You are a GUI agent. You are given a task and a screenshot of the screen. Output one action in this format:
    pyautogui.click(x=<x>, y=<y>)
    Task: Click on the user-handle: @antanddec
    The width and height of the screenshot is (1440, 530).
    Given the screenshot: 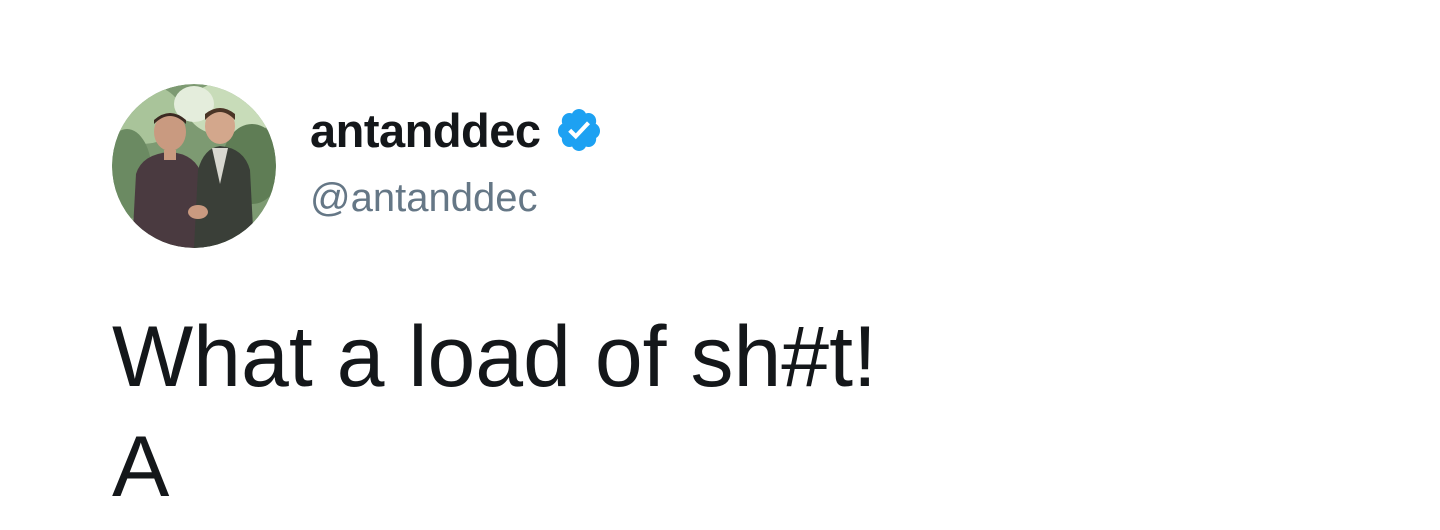 What is the action you would take?
    pyautogui.click(x=423, y=198)
    